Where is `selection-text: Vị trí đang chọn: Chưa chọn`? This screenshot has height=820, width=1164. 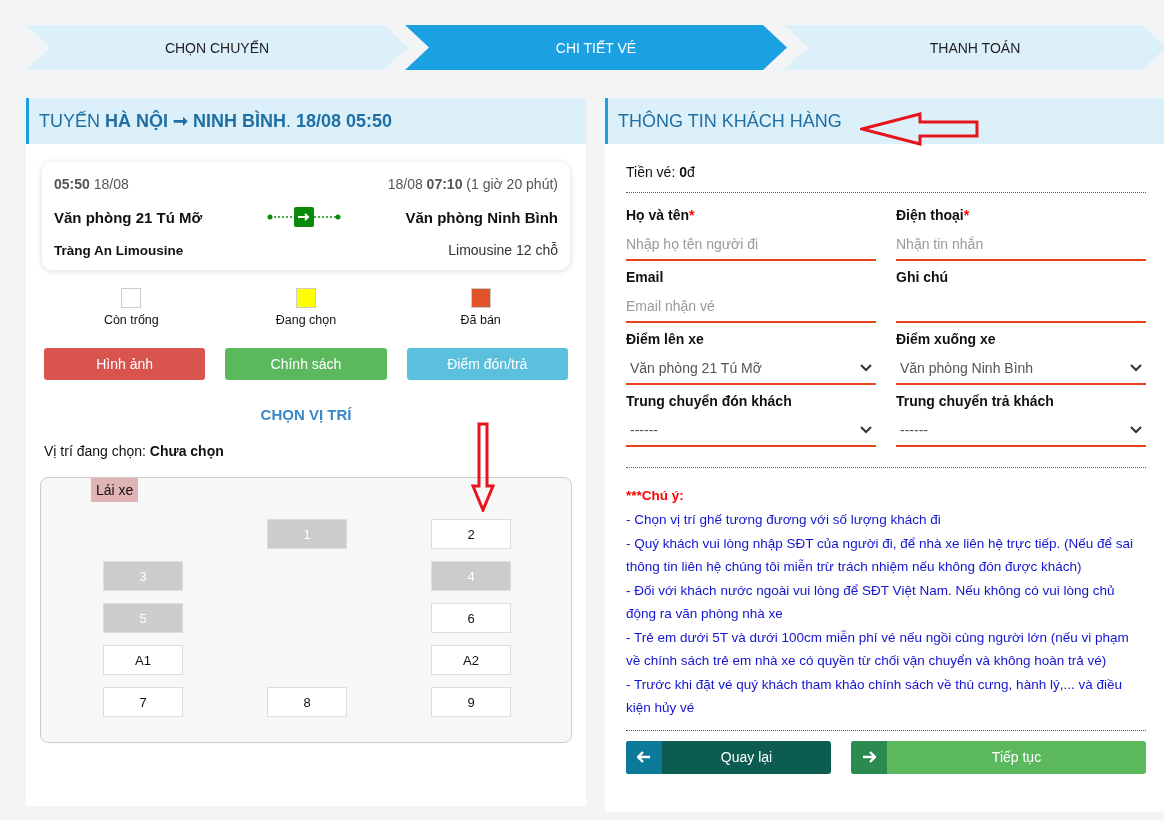 selection-text: Vị trí đang chọn: Chưa chọn is located at coordinates (134, 451).